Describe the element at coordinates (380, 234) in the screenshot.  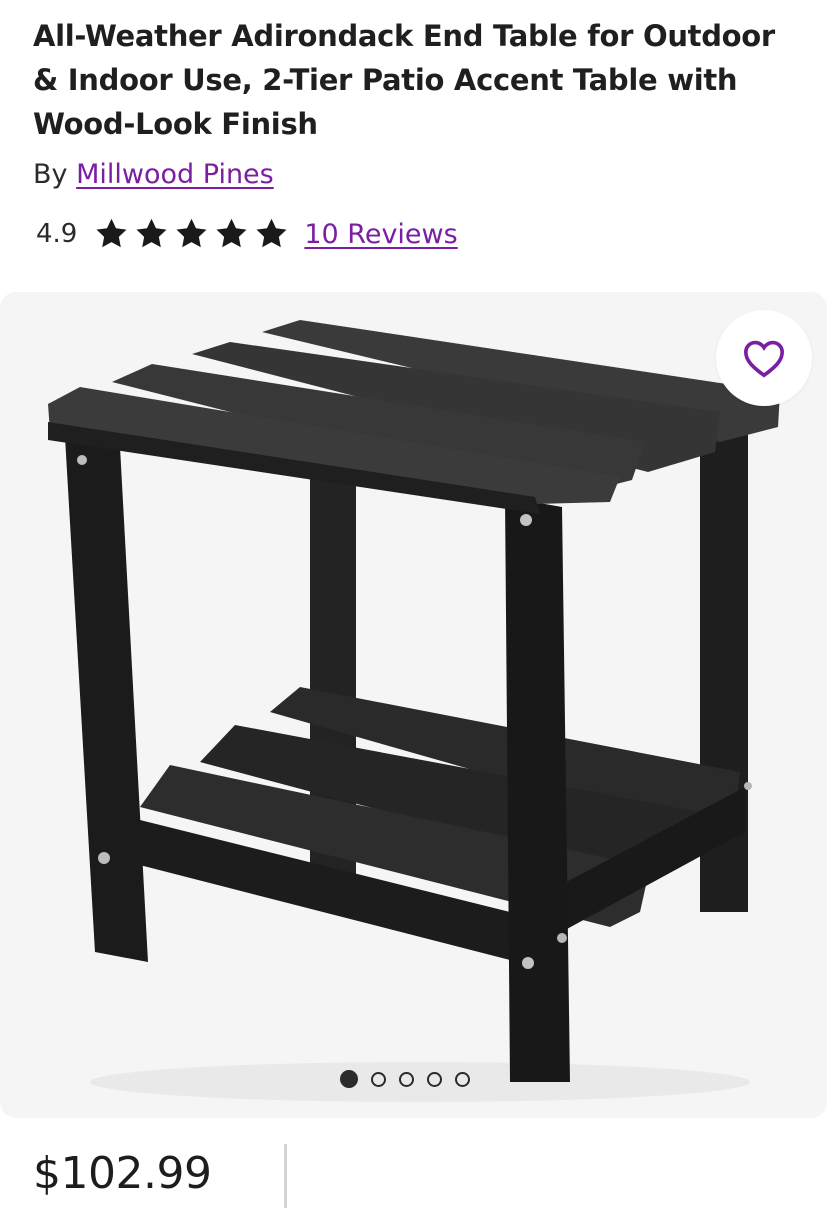
I see `reviews-link: 10 Reviews` at that location.